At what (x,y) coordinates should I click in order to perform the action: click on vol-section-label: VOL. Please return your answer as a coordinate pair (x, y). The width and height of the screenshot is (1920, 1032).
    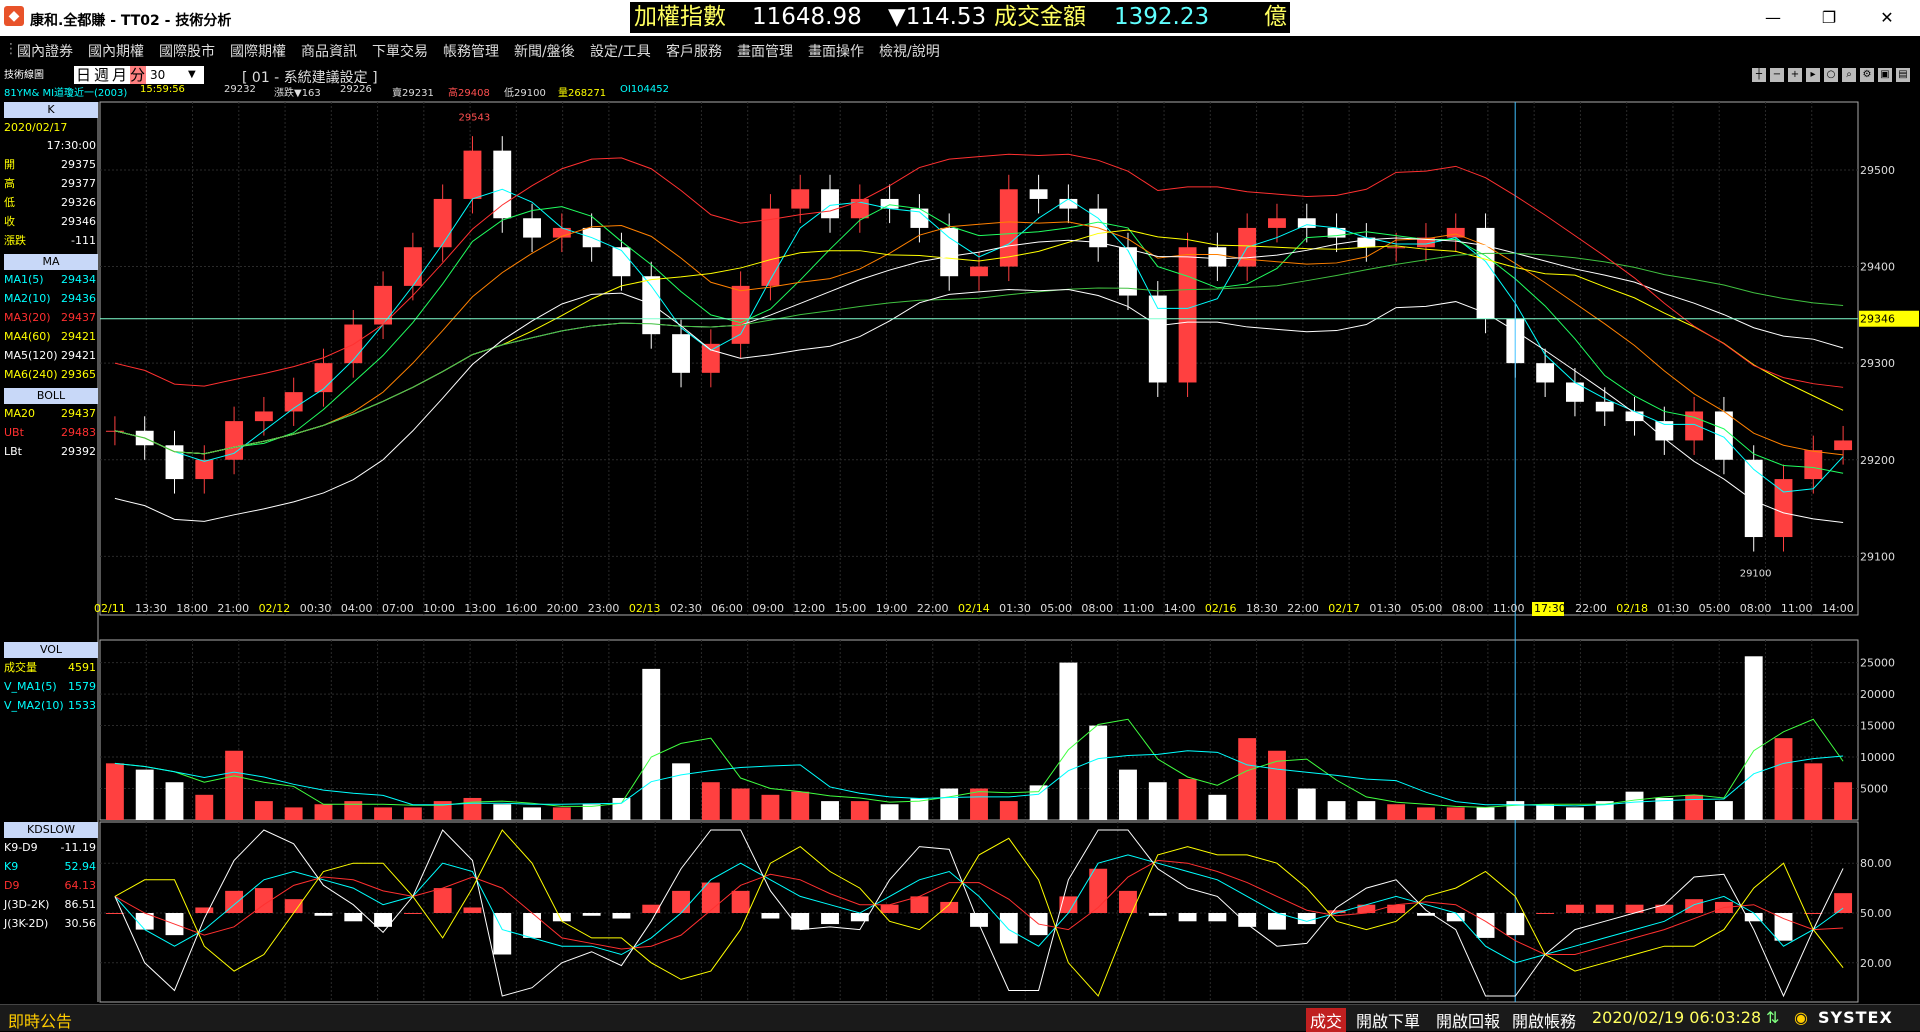
    Looking at the image, I should click on (51, 650).